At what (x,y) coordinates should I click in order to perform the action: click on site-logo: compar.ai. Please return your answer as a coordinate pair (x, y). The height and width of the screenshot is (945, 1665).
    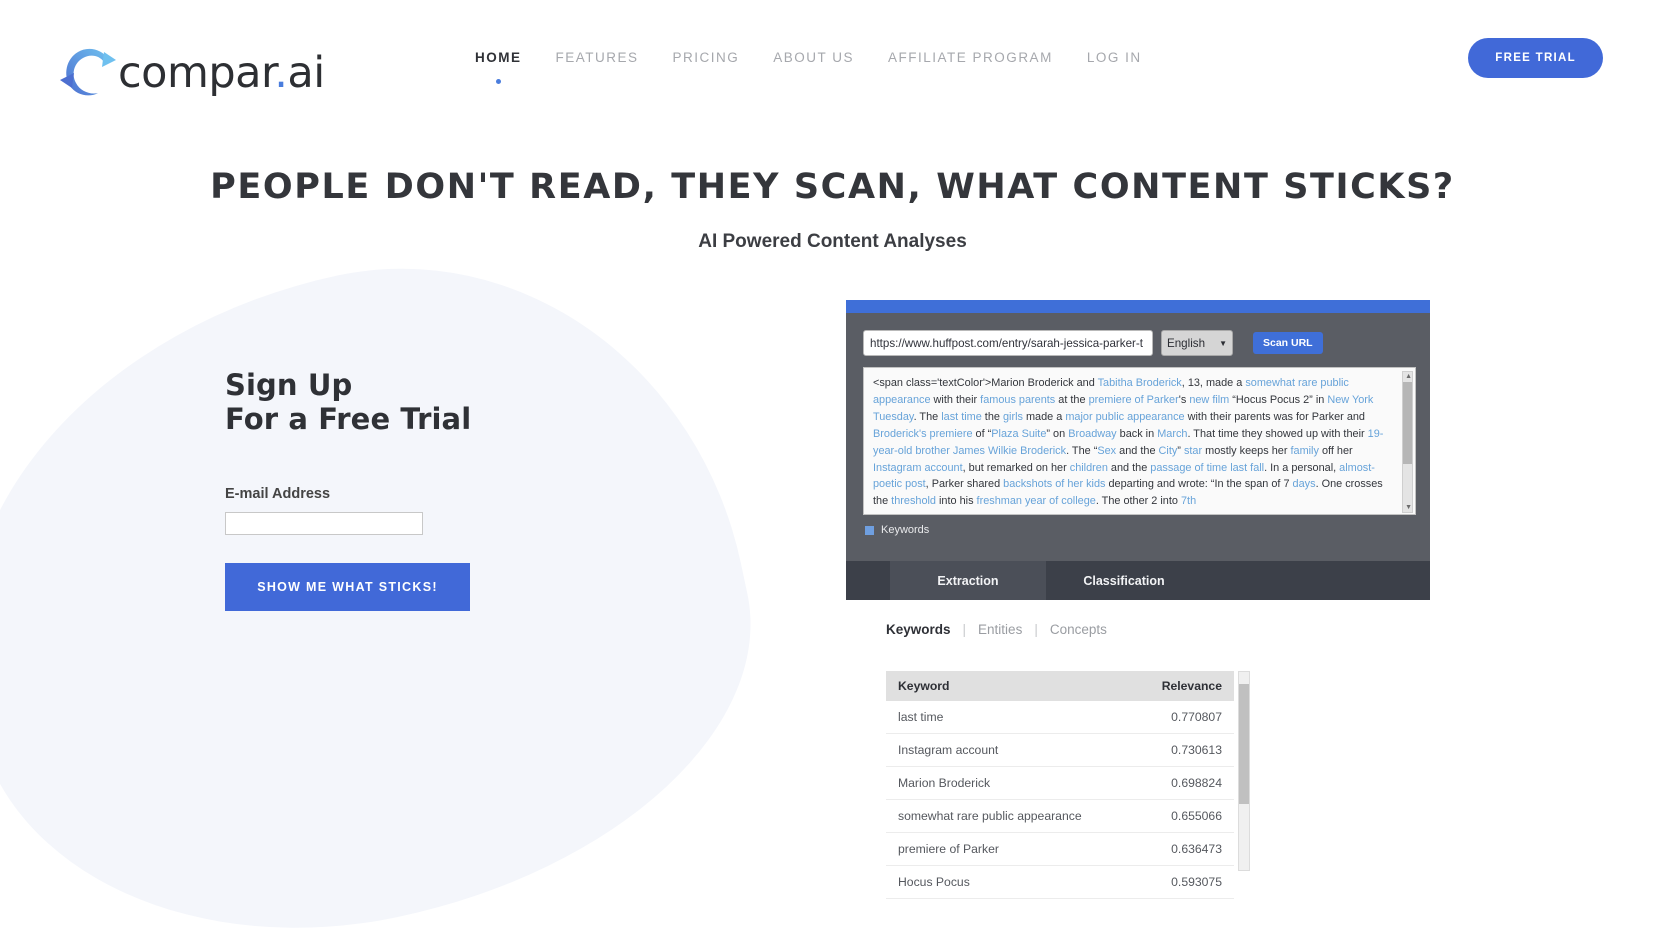
    Looking at the image, I should click on (188, 73).